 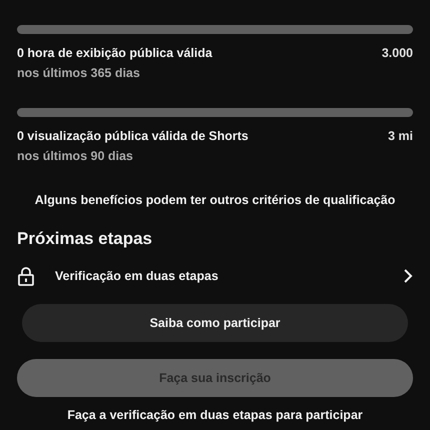 I want to click on requirement-period: nos últimos 365 dias, so click(x=79, y=73).